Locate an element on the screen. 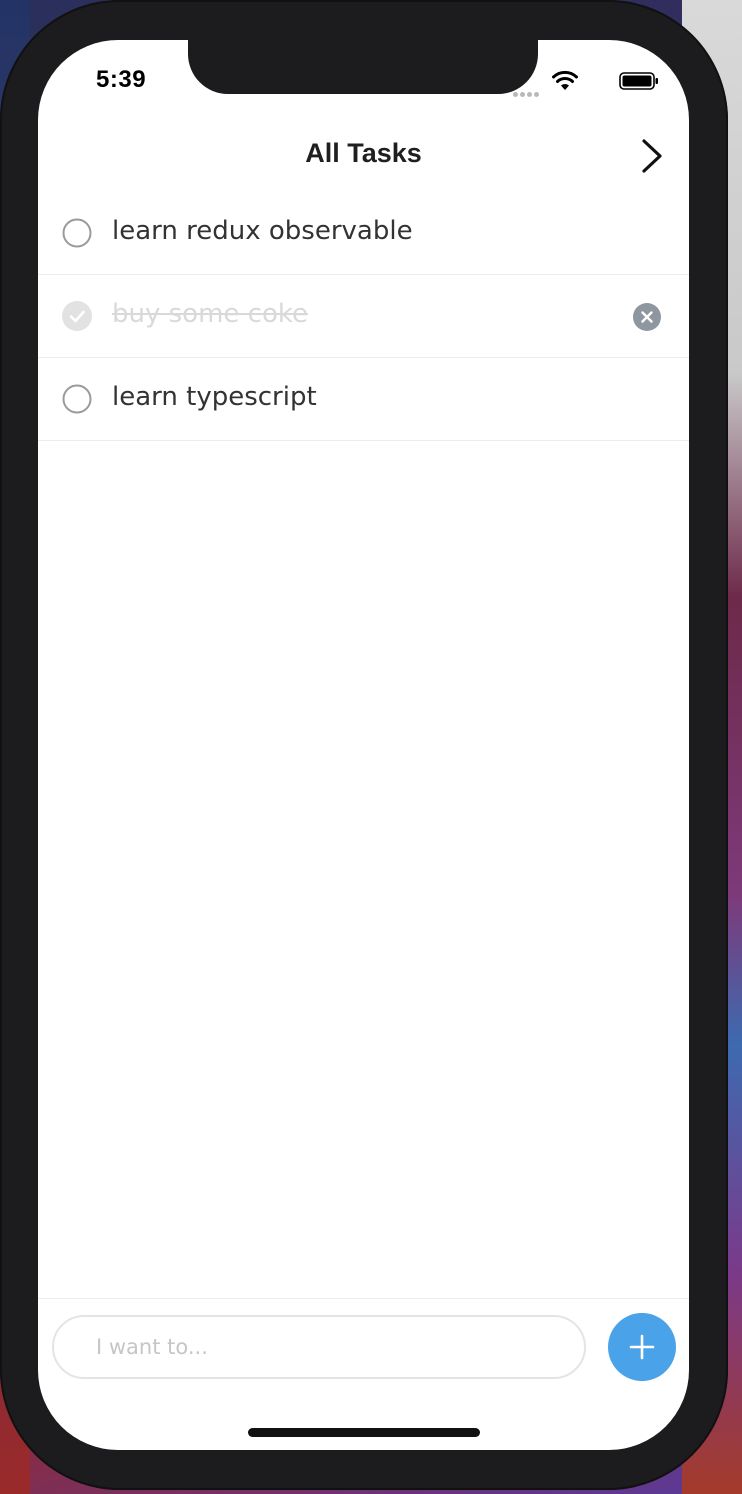 Image resolution: width=742 pixels, height=1494 pixels. task-row-completed: buy some coke is located at coordinates (363, 316).